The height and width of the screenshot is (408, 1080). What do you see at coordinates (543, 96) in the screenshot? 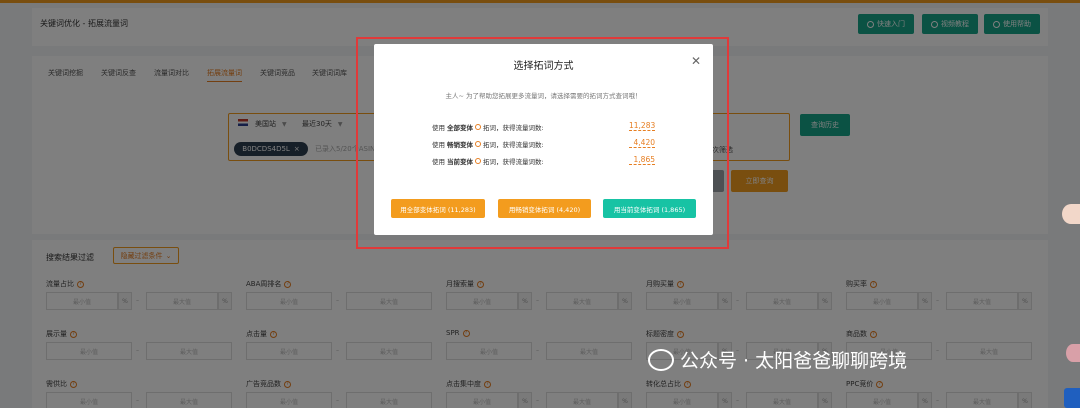
I see `modal-description: 主人~ 为了帮助您拓展更多流量词，请选择需要的拓词方式查词哦！` at bounding box center [543, 96].